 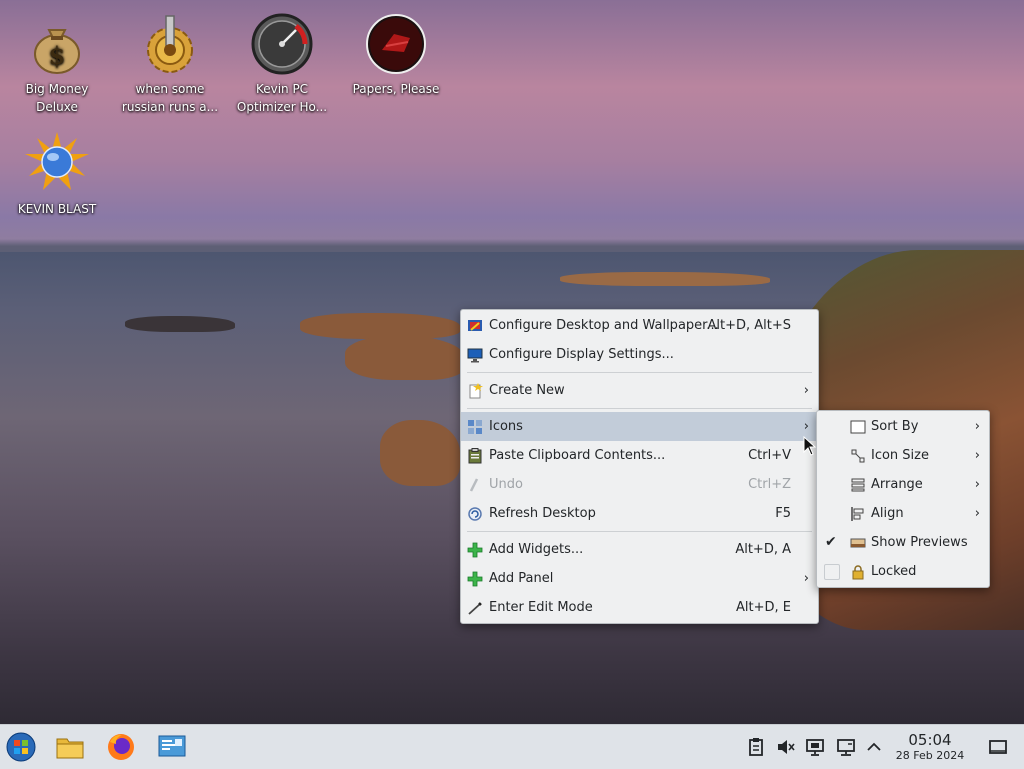 What do you see at coordinates (810, 446) in the screenshot?
I see `mouse-cursor-icon` at bounding box center [810, 446].